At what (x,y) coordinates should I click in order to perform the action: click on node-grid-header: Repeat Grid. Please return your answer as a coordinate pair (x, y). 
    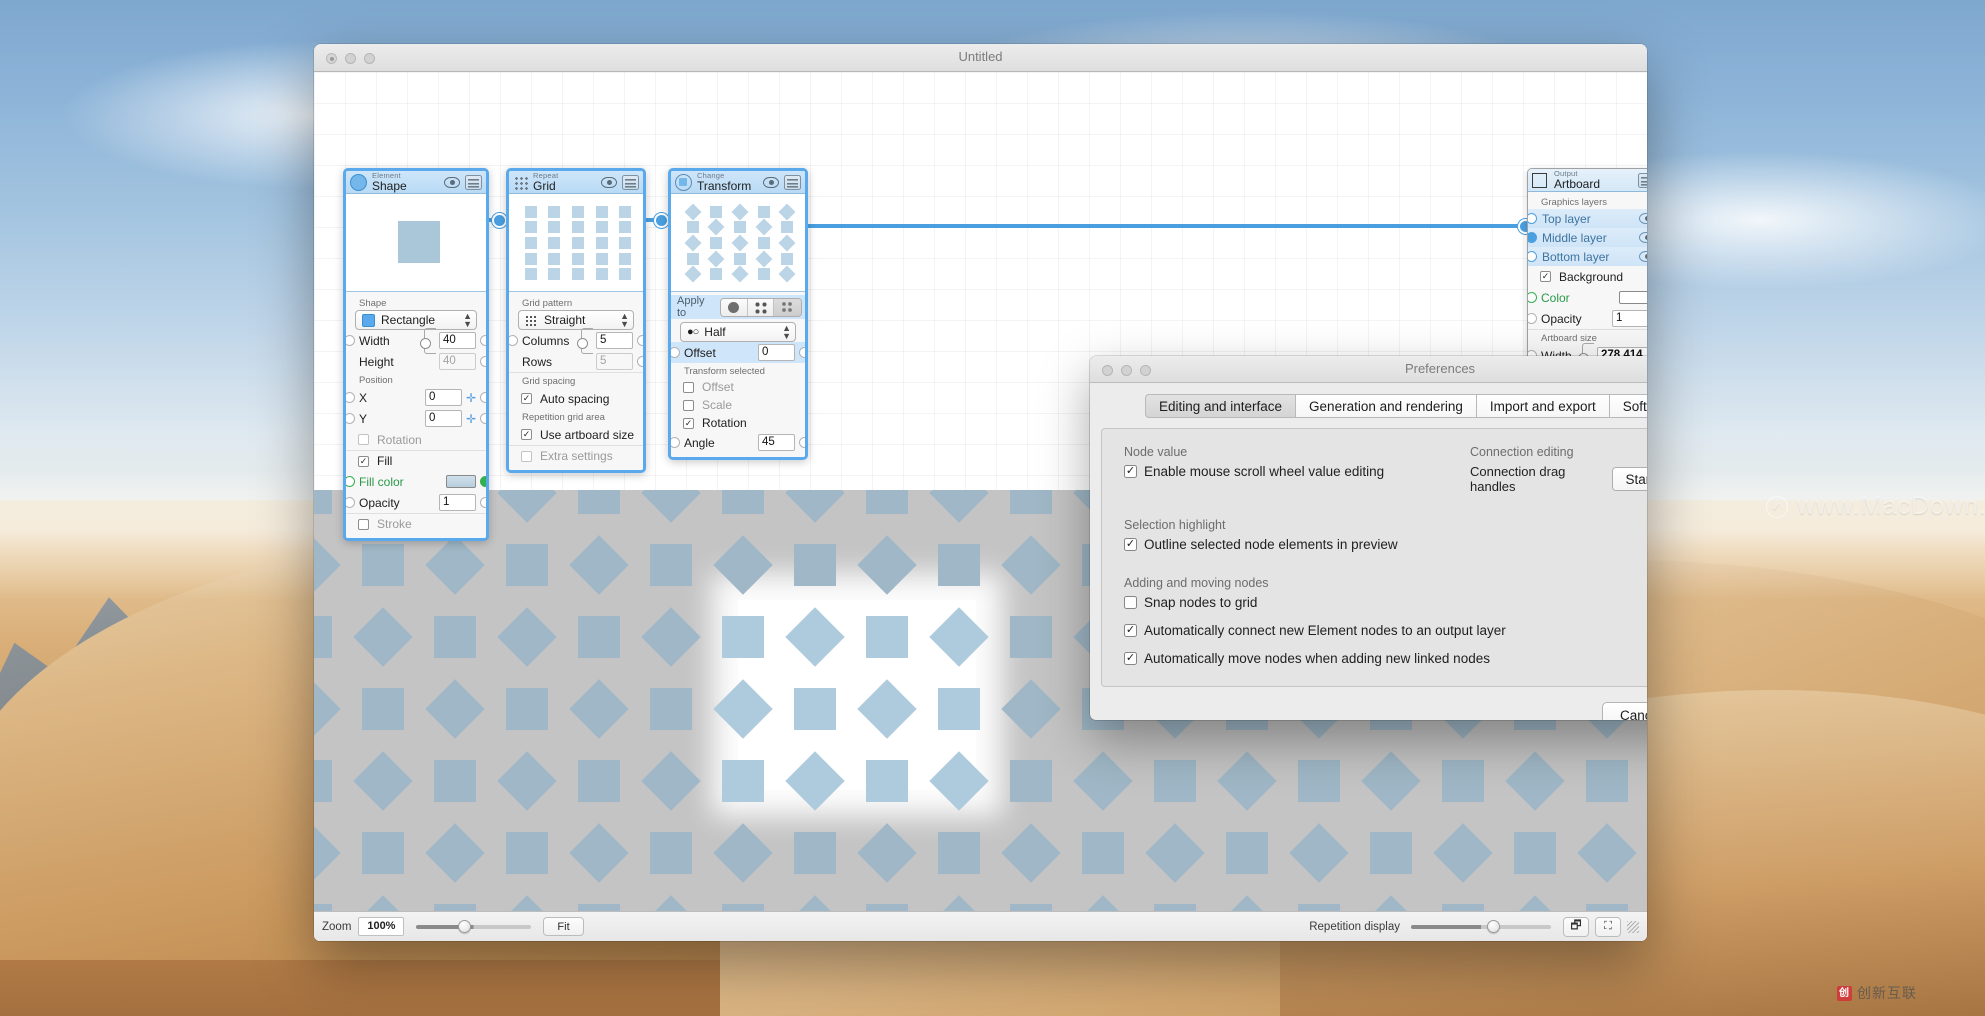
    Looking at the image, I should click on (576, 182).